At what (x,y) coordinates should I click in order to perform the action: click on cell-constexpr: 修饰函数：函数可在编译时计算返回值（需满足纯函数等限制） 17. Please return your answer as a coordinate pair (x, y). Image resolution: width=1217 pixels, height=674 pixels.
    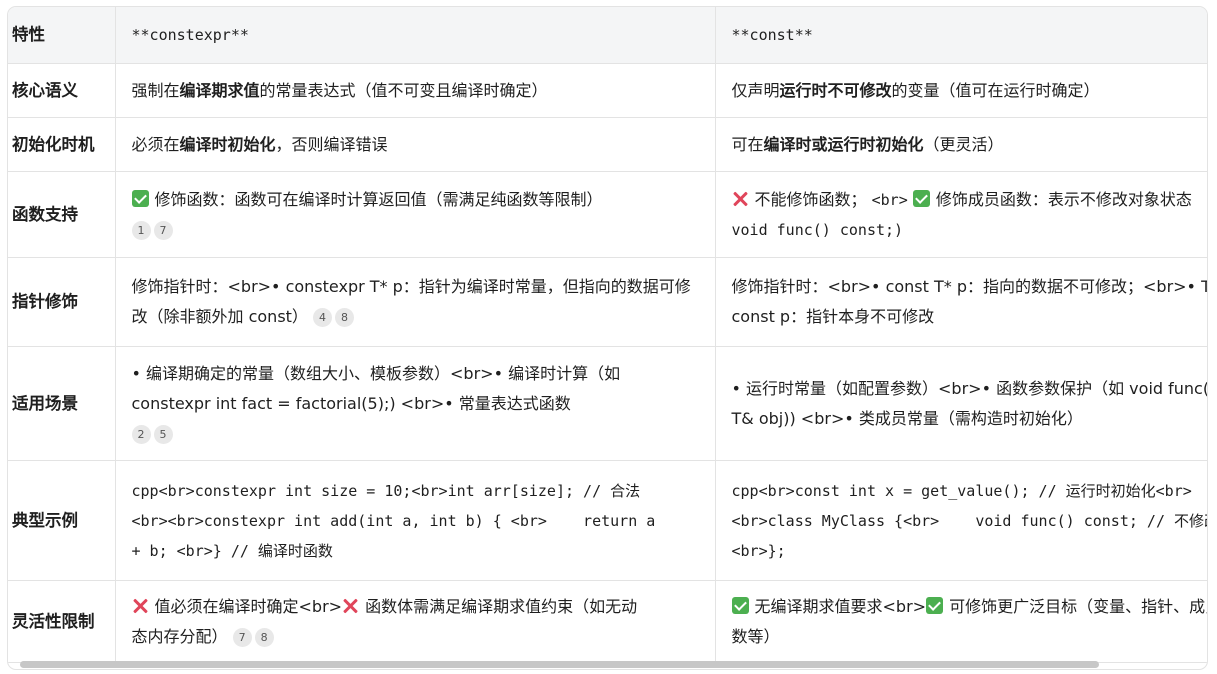
    Looking at the image, I should click on (415, 214).